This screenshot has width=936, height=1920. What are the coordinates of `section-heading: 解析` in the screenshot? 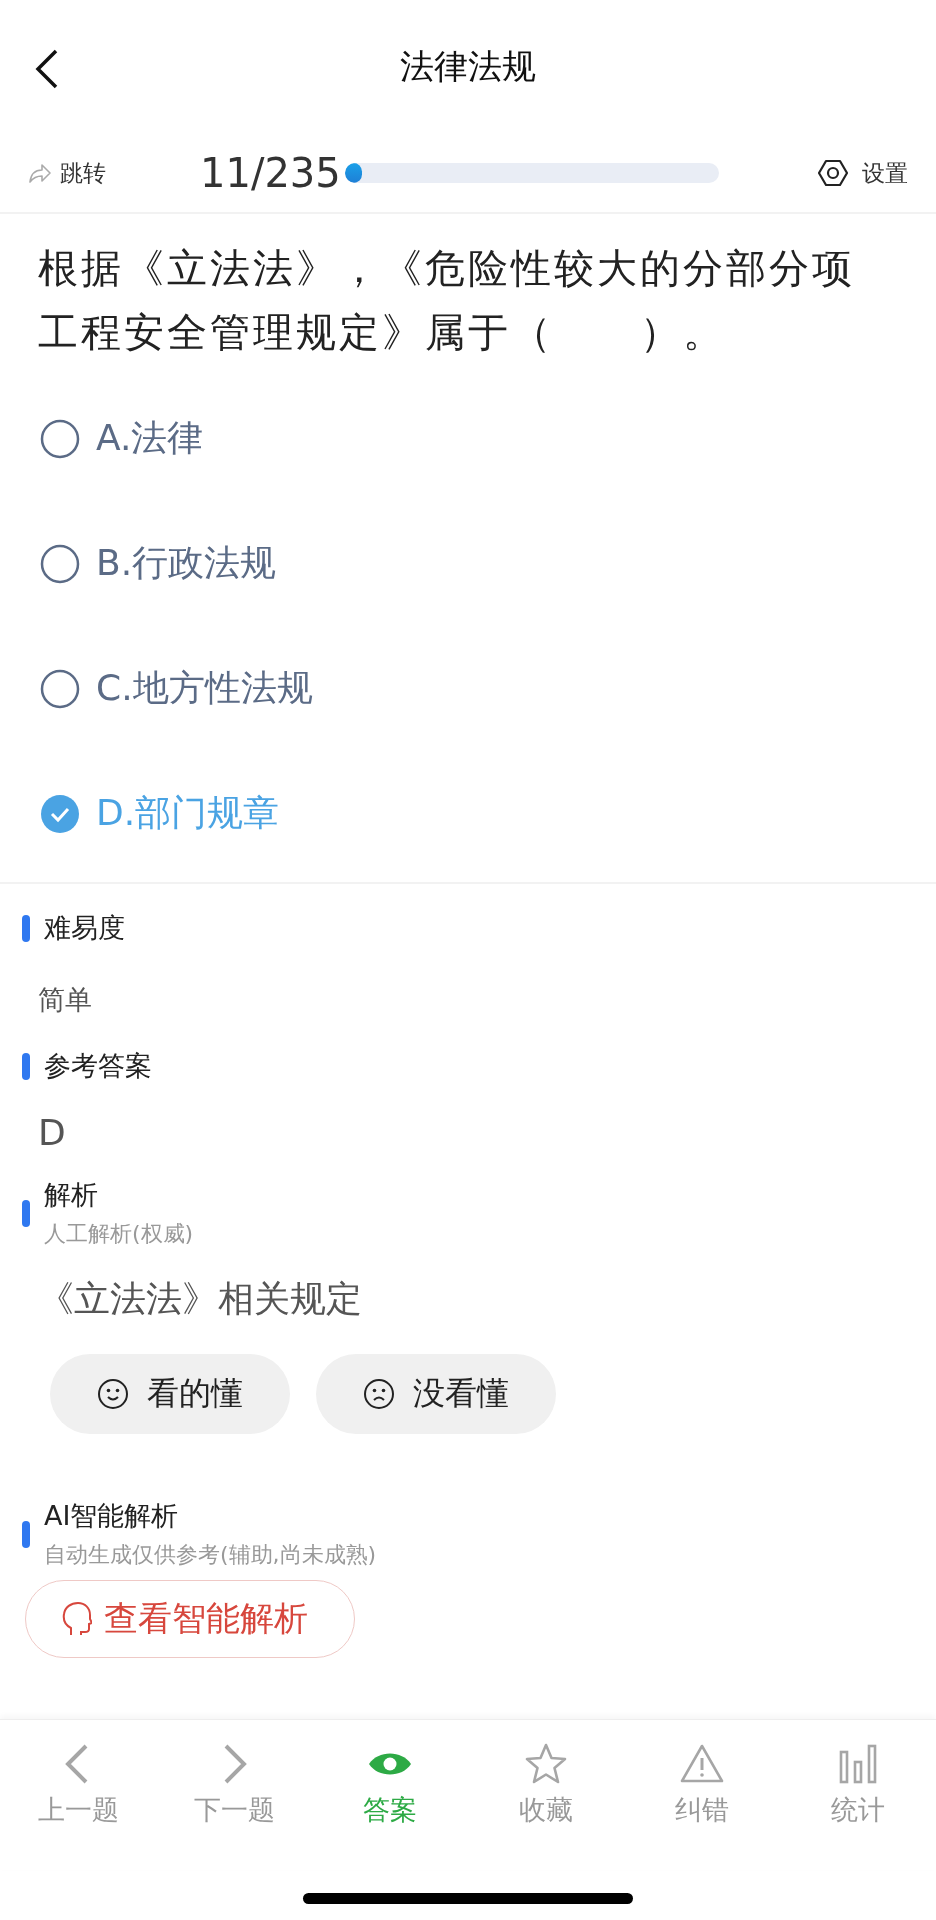 It's located at (71, 1195).